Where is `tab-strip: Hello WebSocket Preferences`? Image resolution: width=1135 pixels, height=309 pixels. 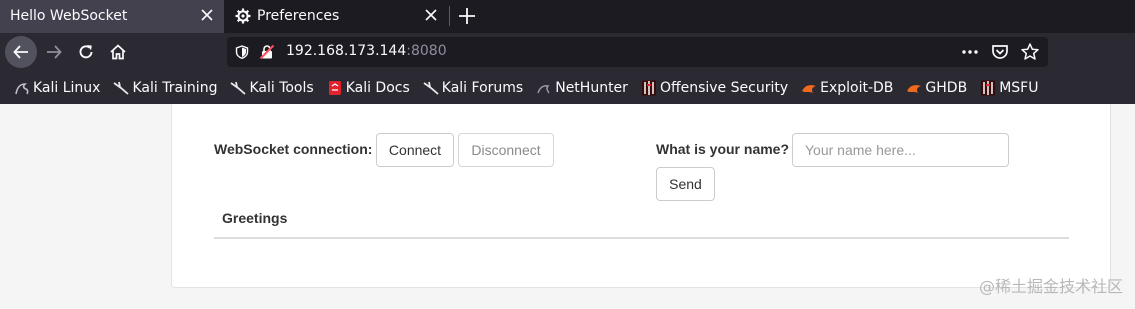 tab-strip: Hello WebSocket Preferences is located at coordinates (567, 16).